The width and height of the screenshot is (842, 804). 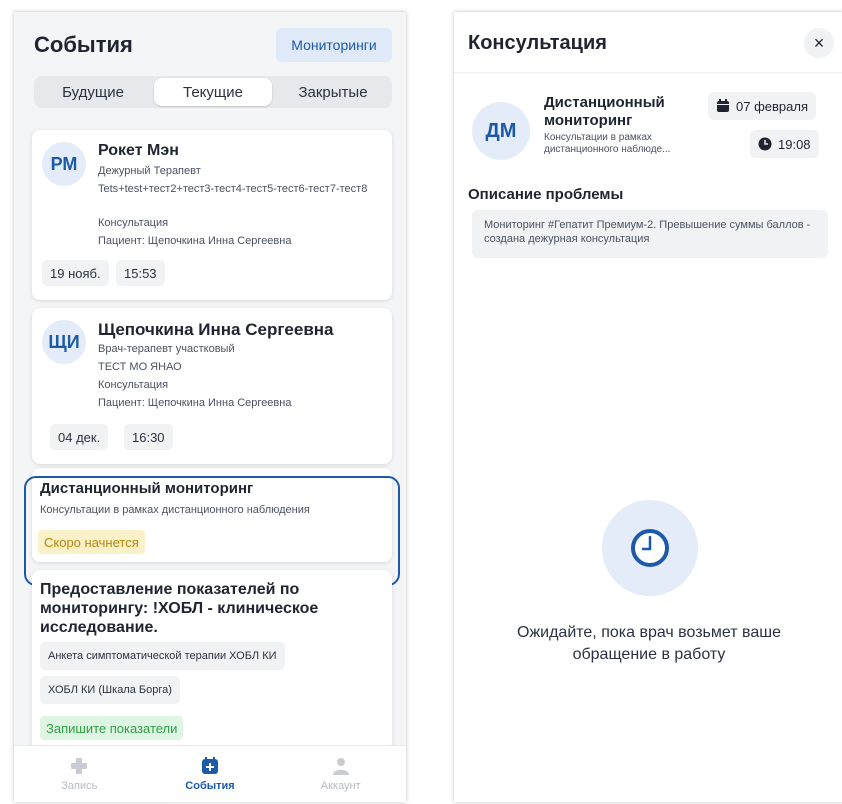 I want to click on nav-record: Запись, so click(x=79, y=774).